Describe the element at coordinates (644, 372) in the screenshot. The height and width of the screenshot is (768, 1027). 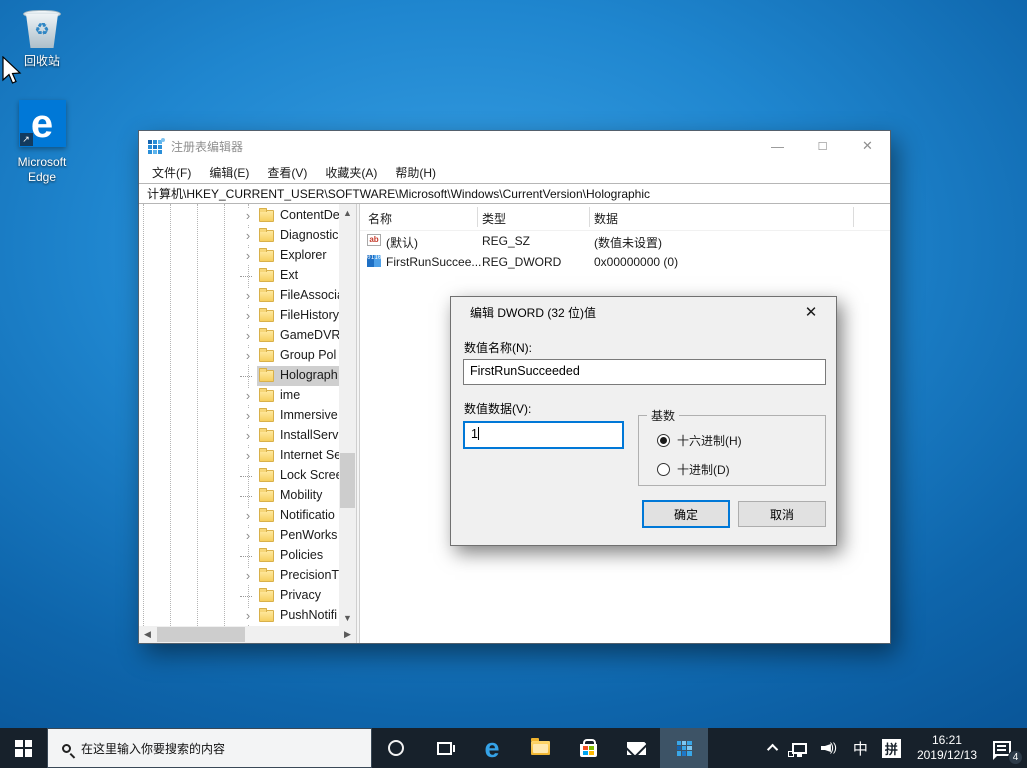
I see `value-name-input: FirstRunSucceeded` at that location.